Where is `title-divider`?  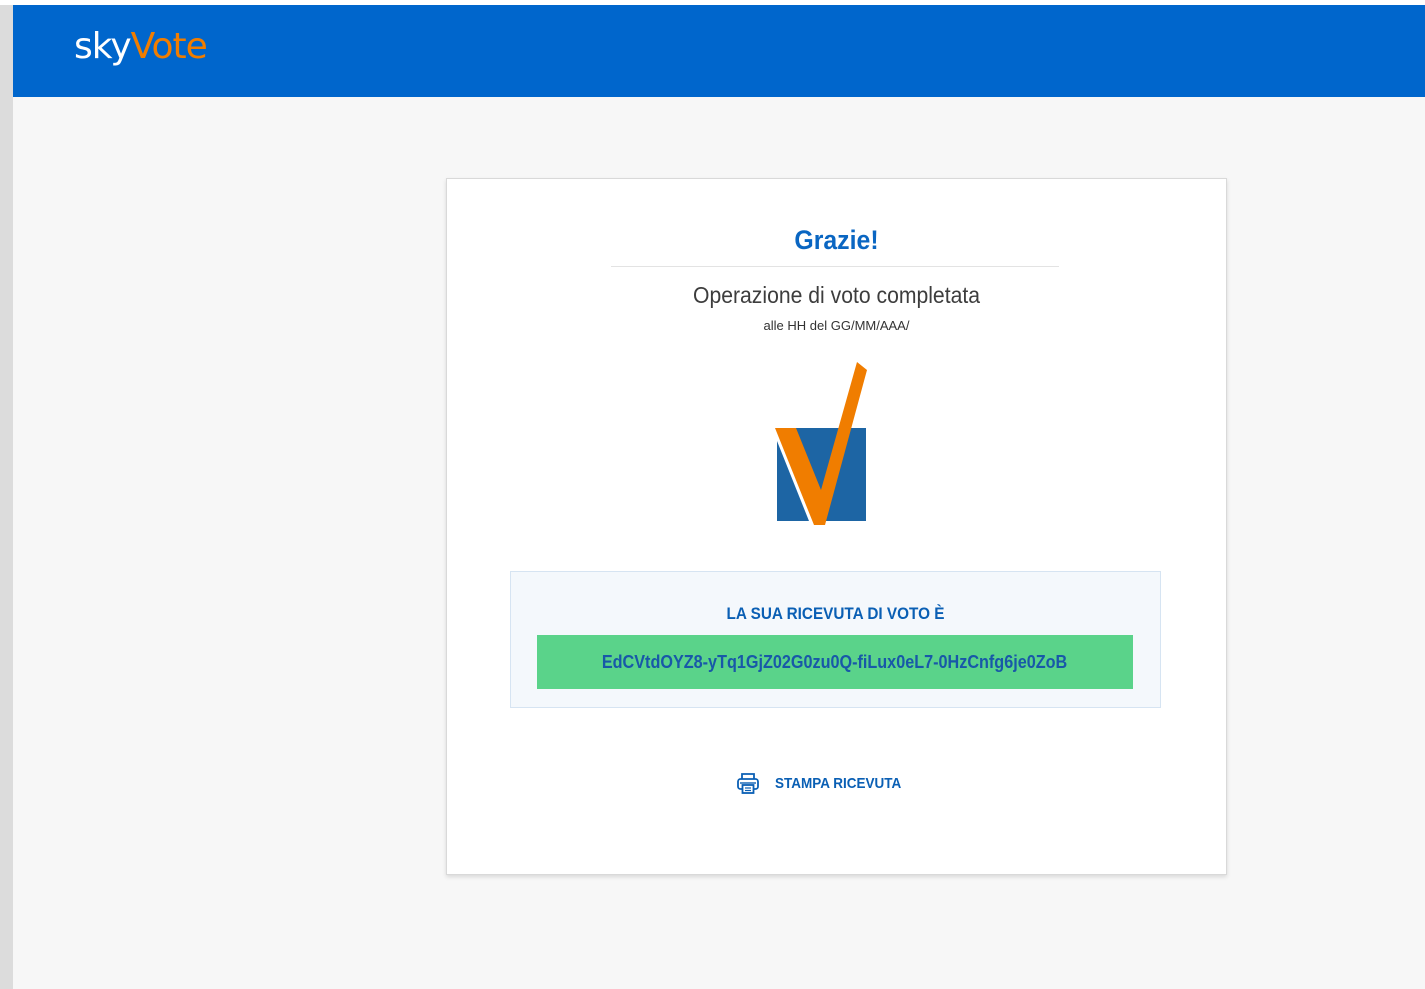
title-divider is located at coordinates (835, 266).